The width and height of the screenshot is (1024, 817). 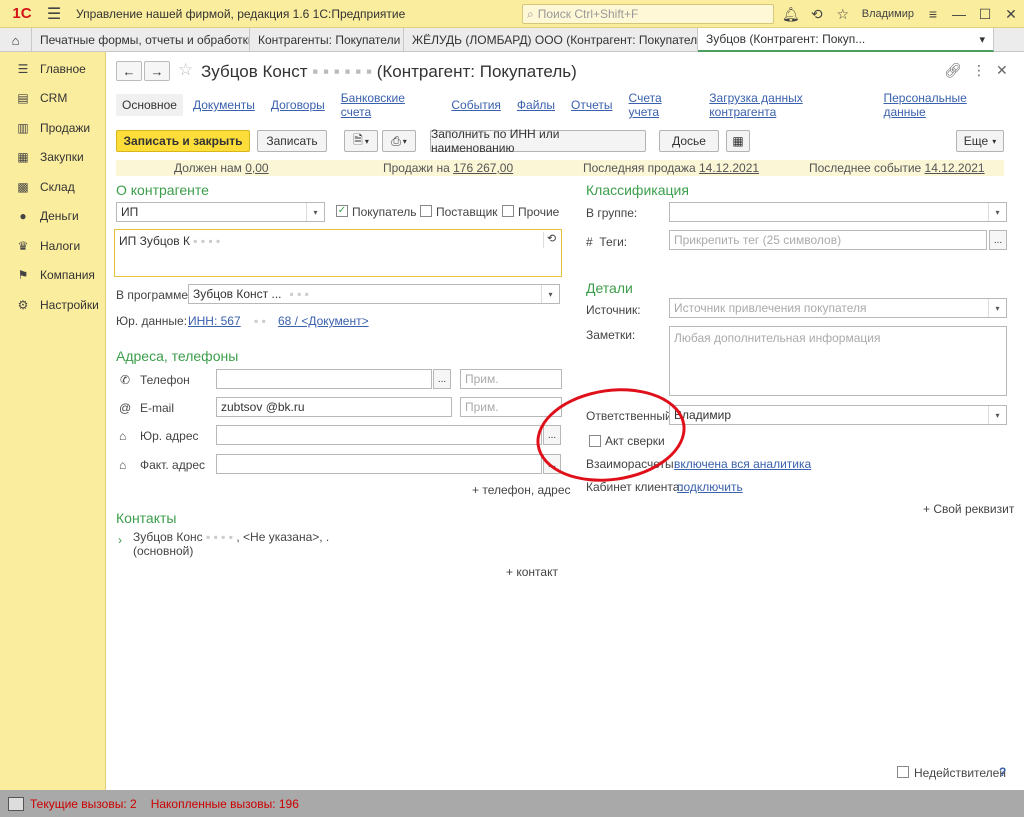 I want to click on sidebar-item-main: ☰ Главное, so click(x=52, y=69).